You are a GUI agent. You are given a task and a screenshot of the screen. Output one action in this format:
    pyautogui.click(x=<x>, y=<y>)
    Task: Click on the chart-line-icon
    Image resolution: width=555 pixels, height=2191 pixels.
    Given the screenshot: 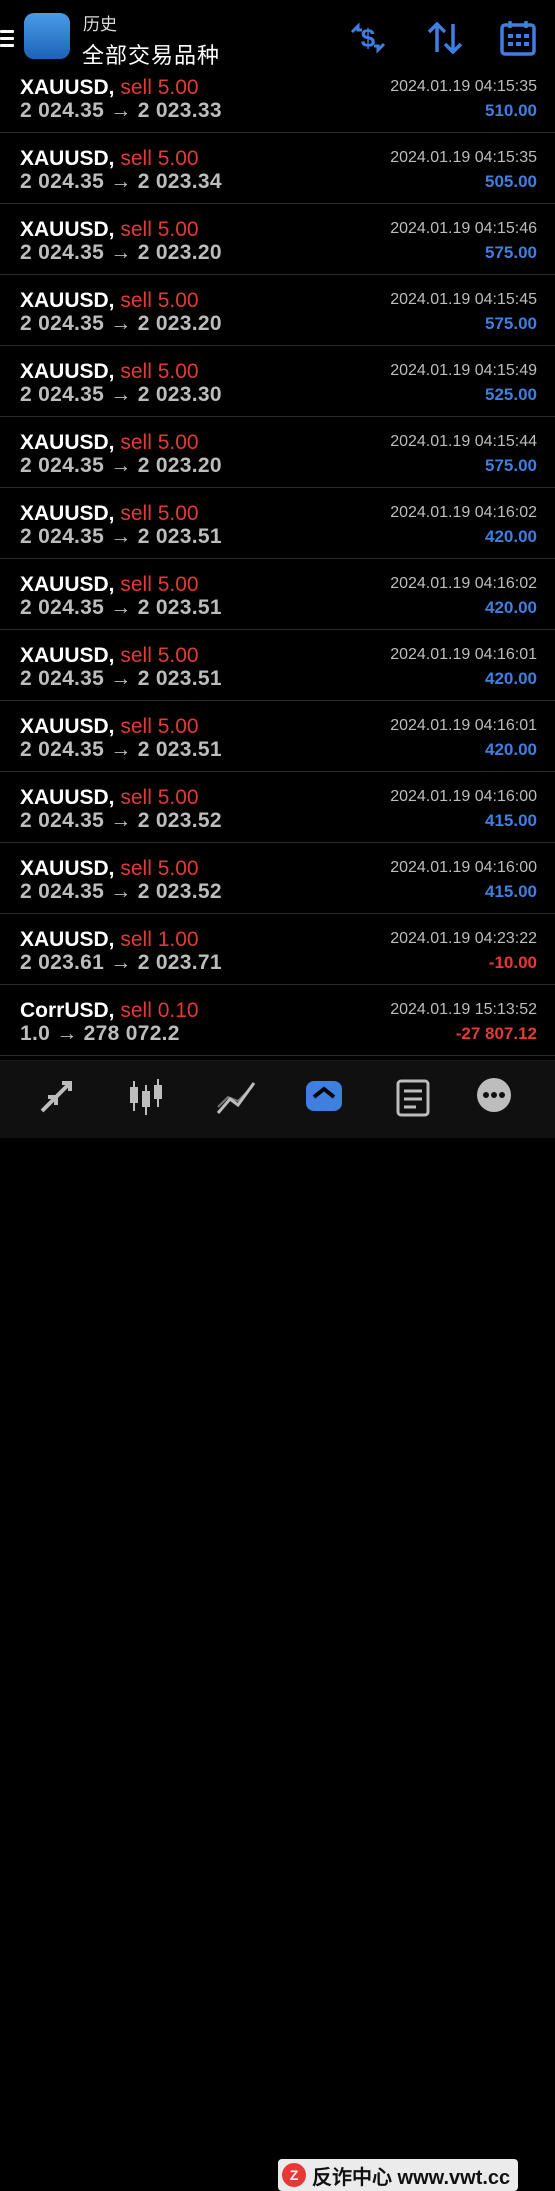 What is the action you would take?
    pyautogui.click(x=236, y=1097)
    